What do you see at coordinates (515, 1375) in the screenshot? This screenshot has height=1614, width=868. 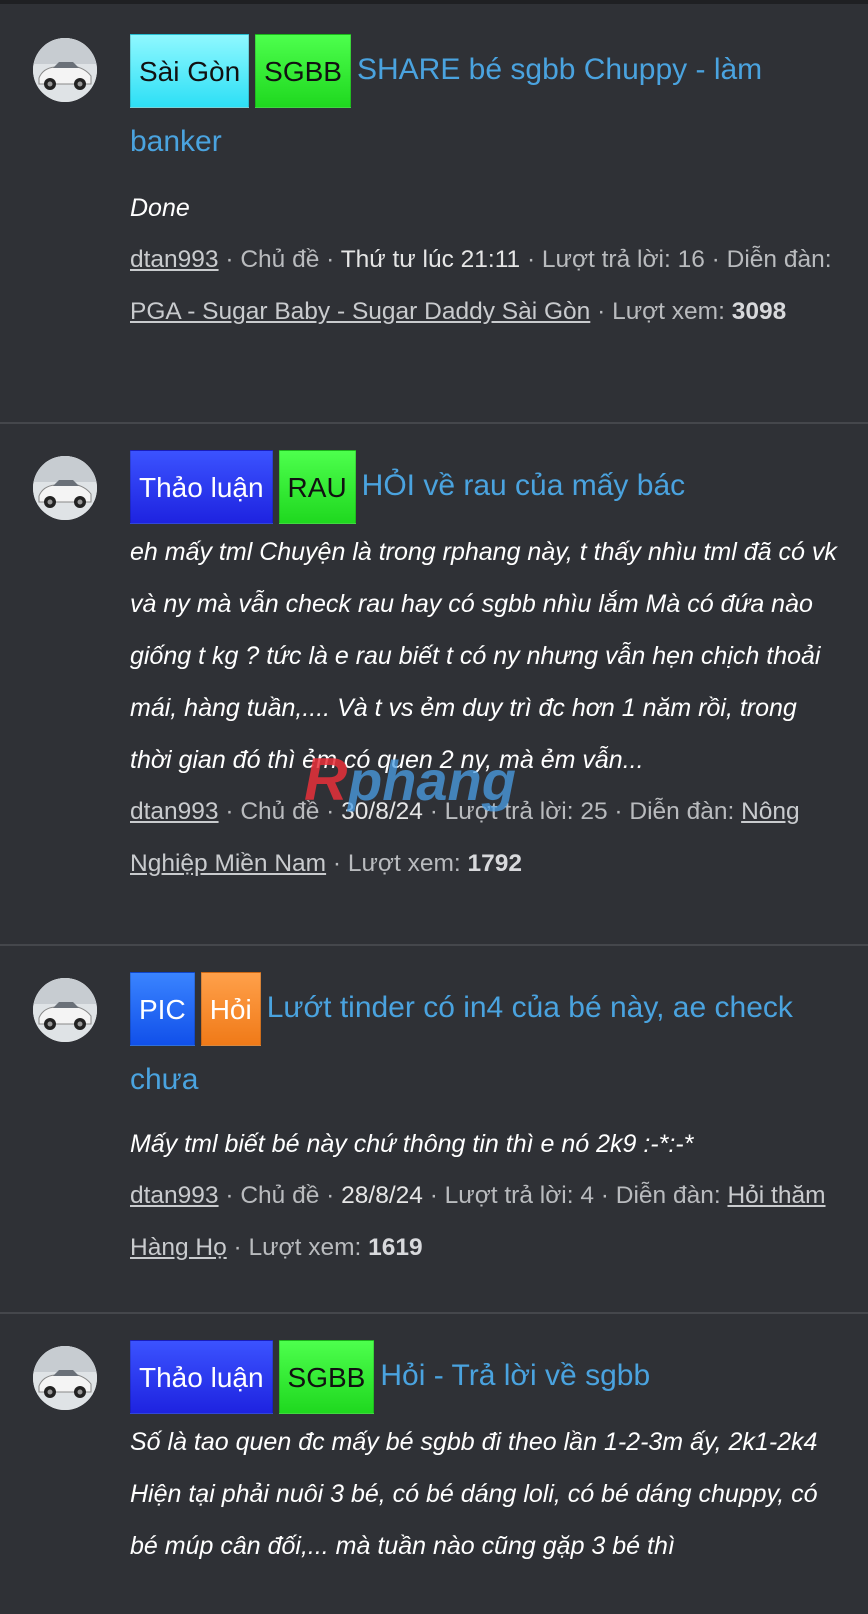 I see `thread-title-link: Hỏi - Trả lời về sgbb` at bounding box center [515, 1375].